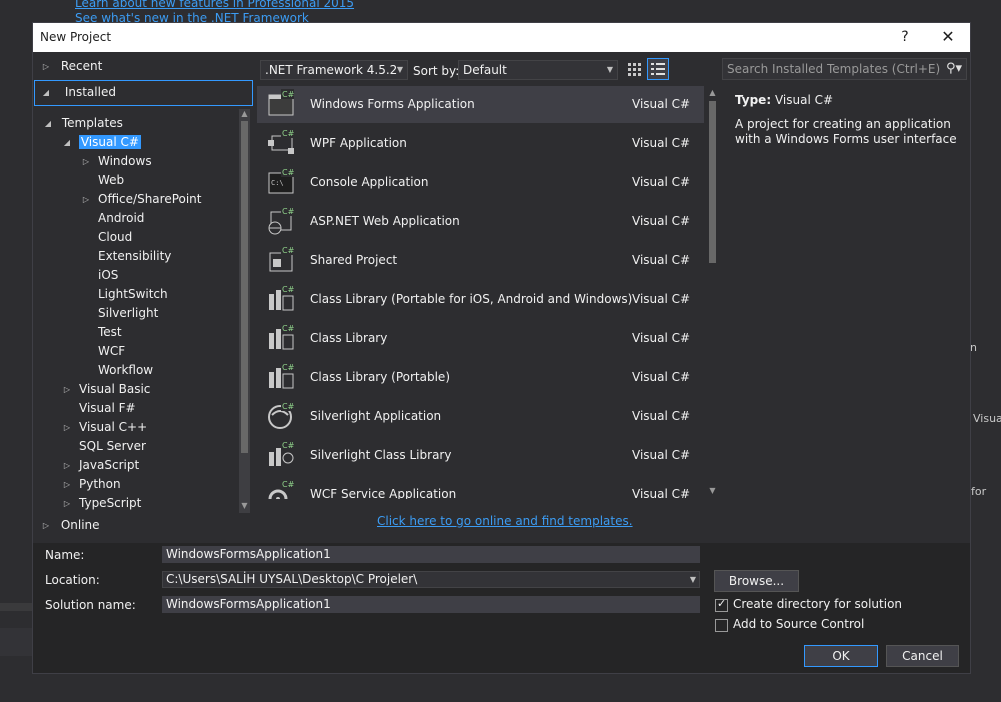 The height and width of the screenshot is (702, 1001). What do you see at coordinates (480, 143) in the screenshot?
I see `template-row: C# WPF Application Visual C#` at bounding box center [480, 143].